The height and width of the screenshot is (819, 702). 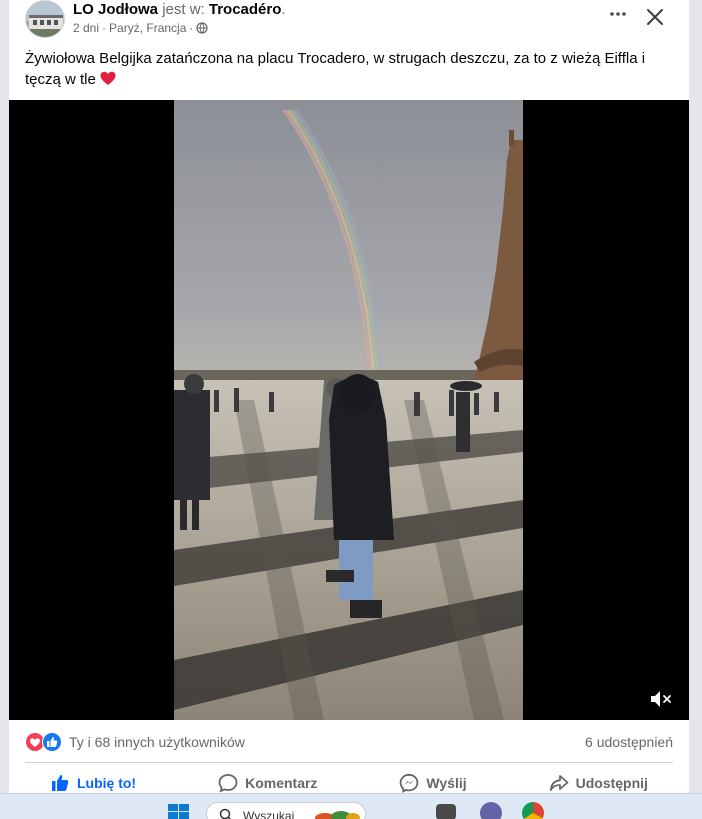 I want to click on windows-logo-icon, so click(x=178, y=811).